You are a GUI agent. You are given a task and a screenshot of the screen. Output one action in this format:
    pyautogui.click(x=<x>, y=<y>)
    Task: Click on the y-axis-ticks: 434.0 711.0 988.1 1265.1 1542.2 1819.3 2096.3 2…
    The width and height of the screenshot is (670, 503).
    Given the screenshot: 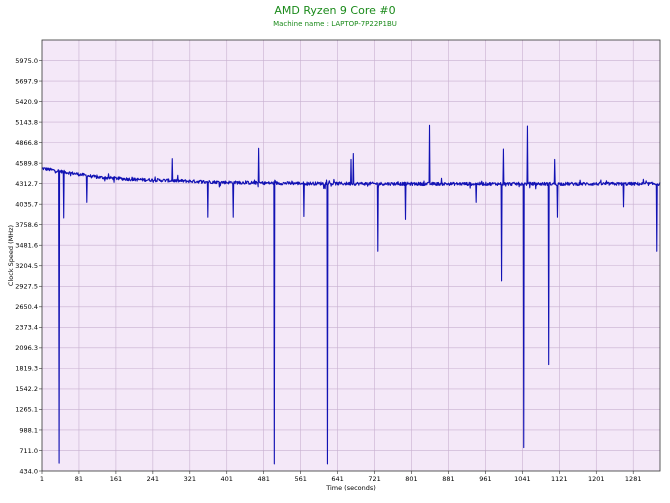 What is the action you would take?
    pyautogui.click(x=28, y=266)
    